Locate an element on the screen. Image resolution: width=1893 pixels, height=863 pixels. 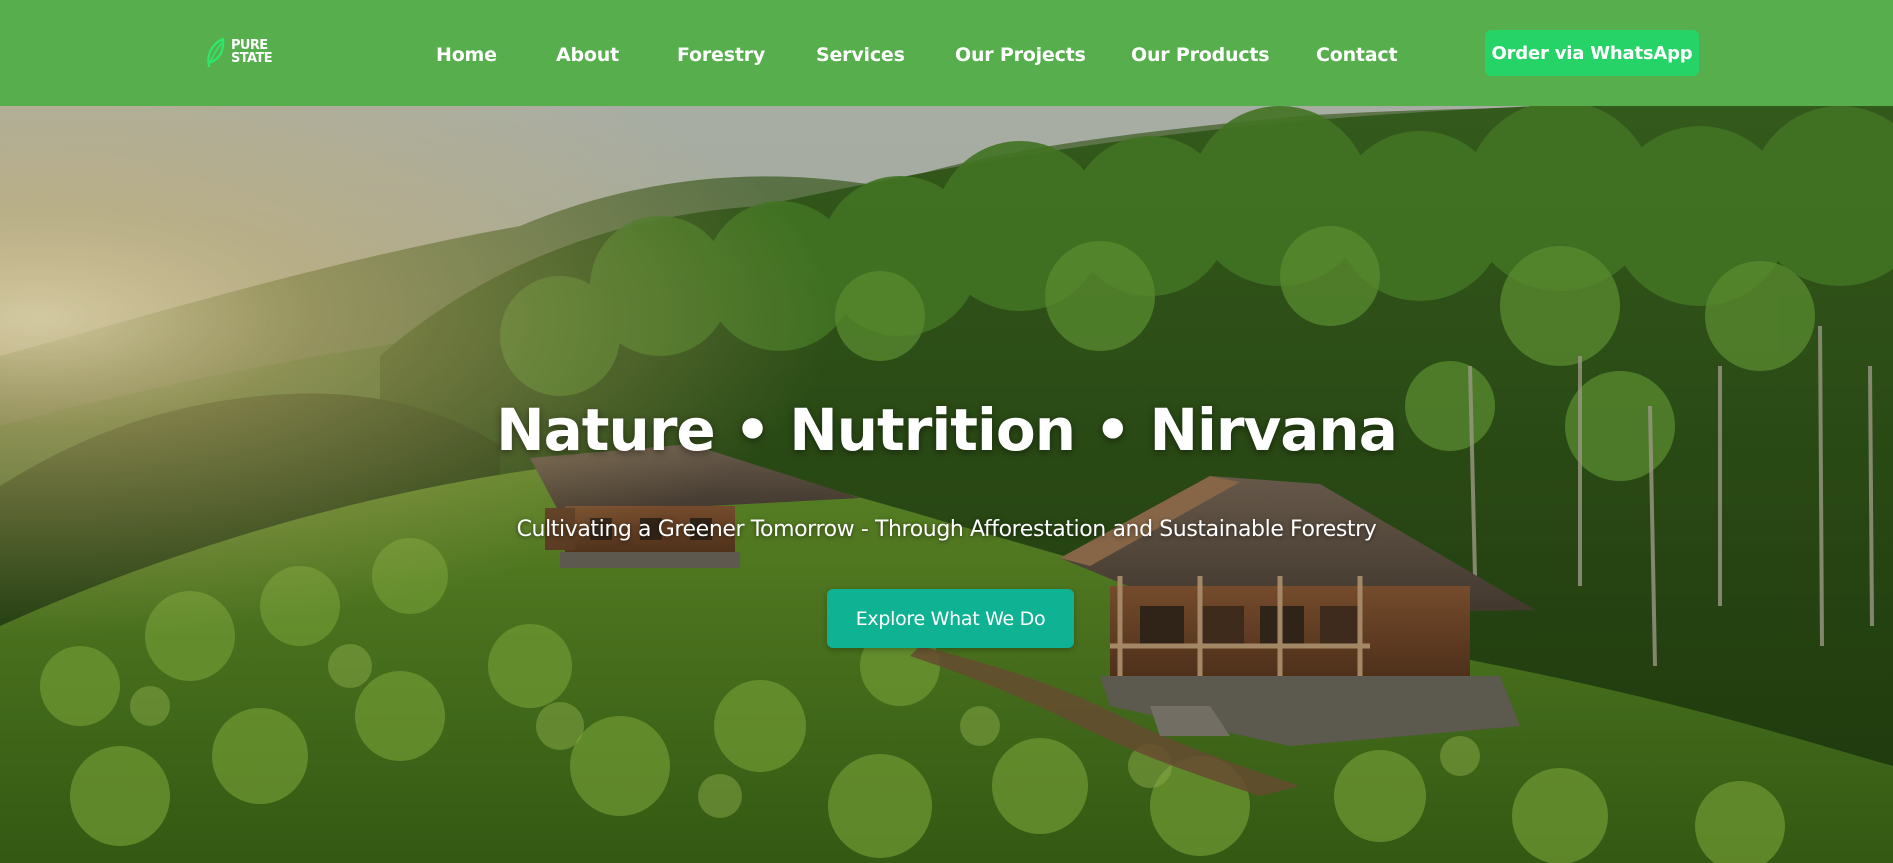
nav-forestry: Forestry is located at coordinates (721, 55).